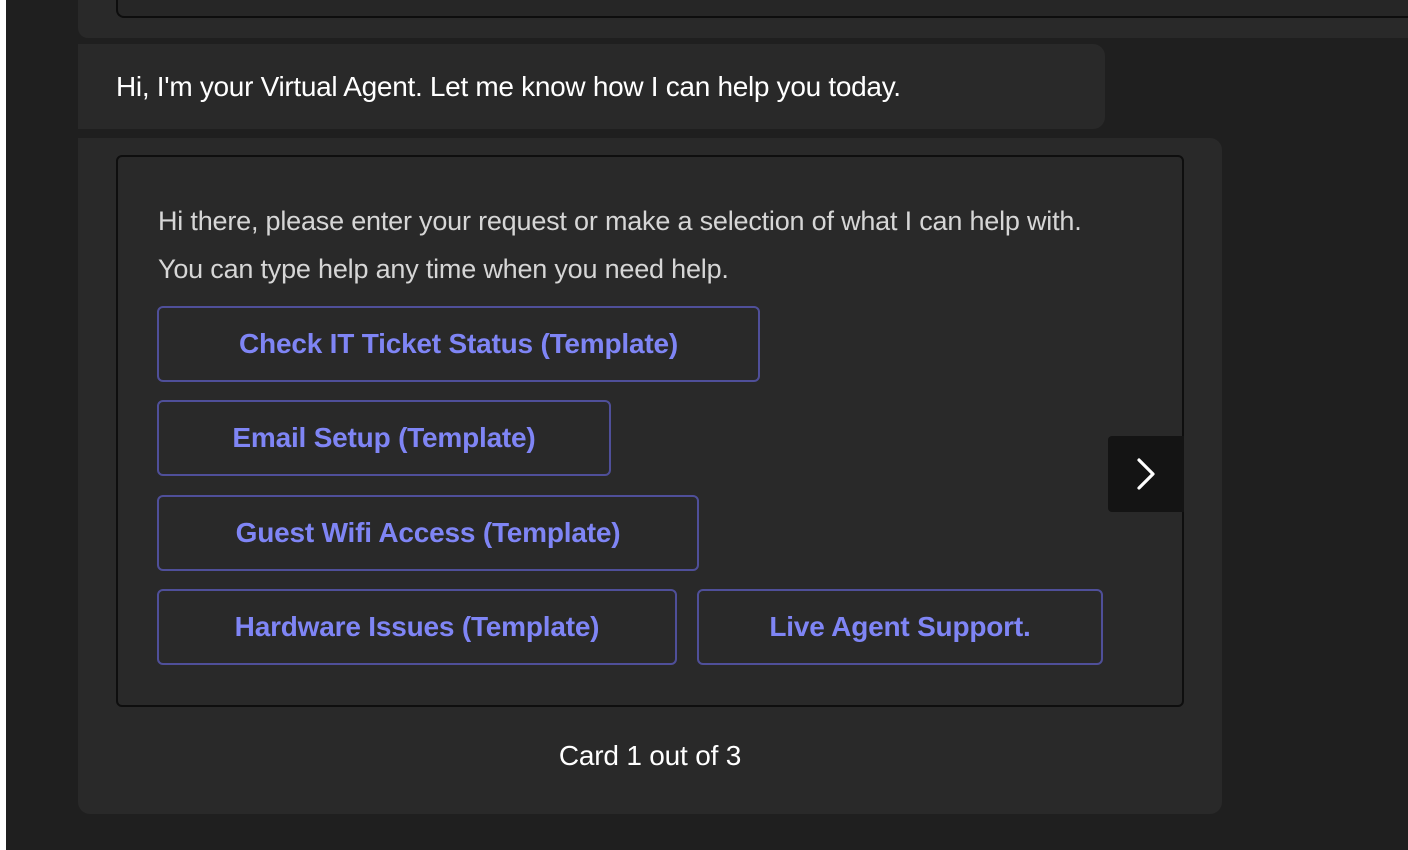 Image resolution: width=1408 pixels, height=850 pixels. I want to click on carousel-next-button, so click(1146, 474).